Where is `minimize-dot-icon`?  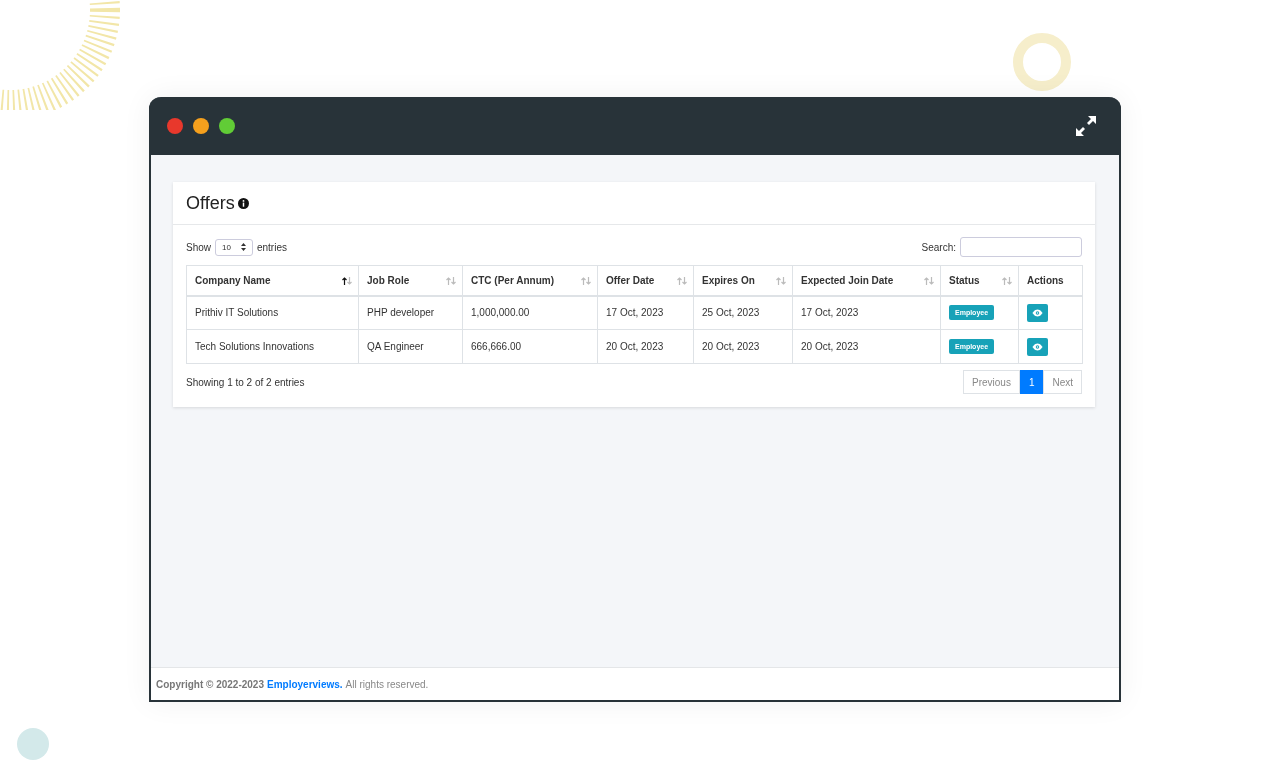
minimize-dot-icon is located at coordinates (201, 126).